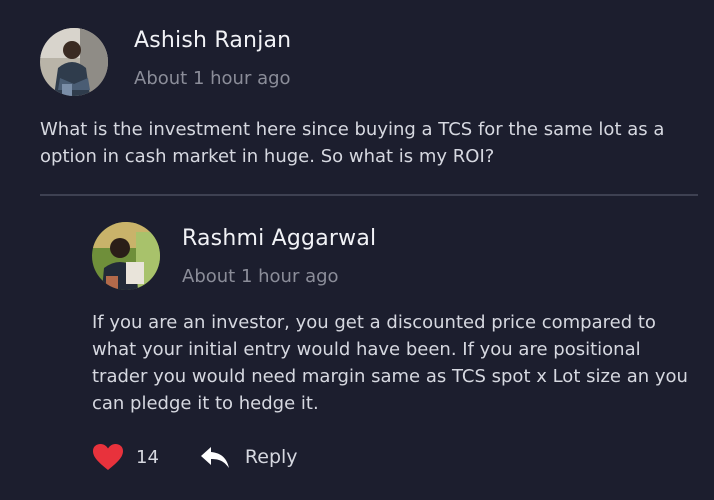  I want to click on comment-timestamp: About 1 hour ago, so click(212, 78).